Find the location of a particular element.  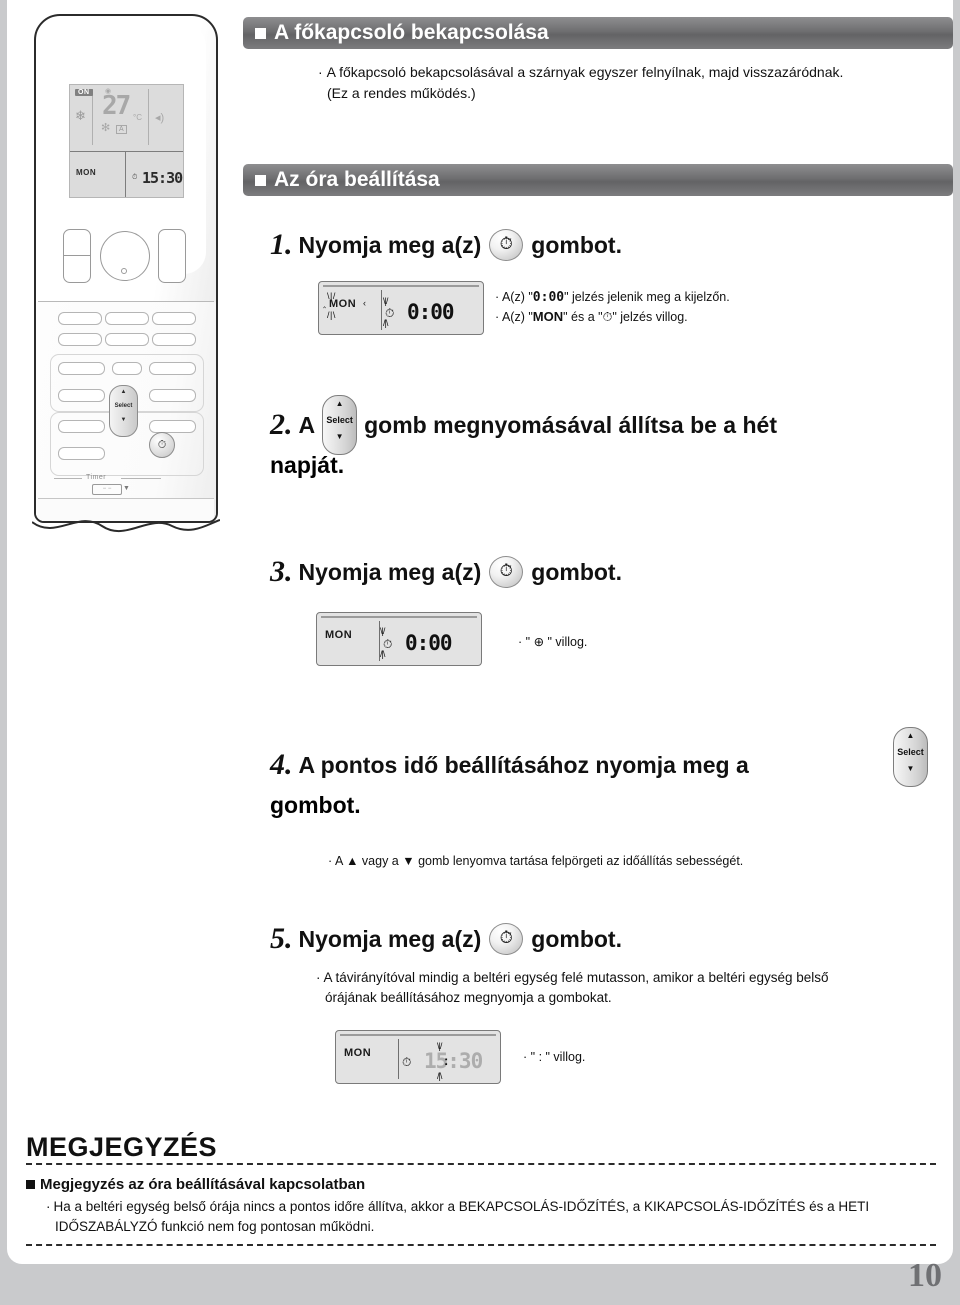

remote-button-r5c1 is located at coordinates (81, 426).